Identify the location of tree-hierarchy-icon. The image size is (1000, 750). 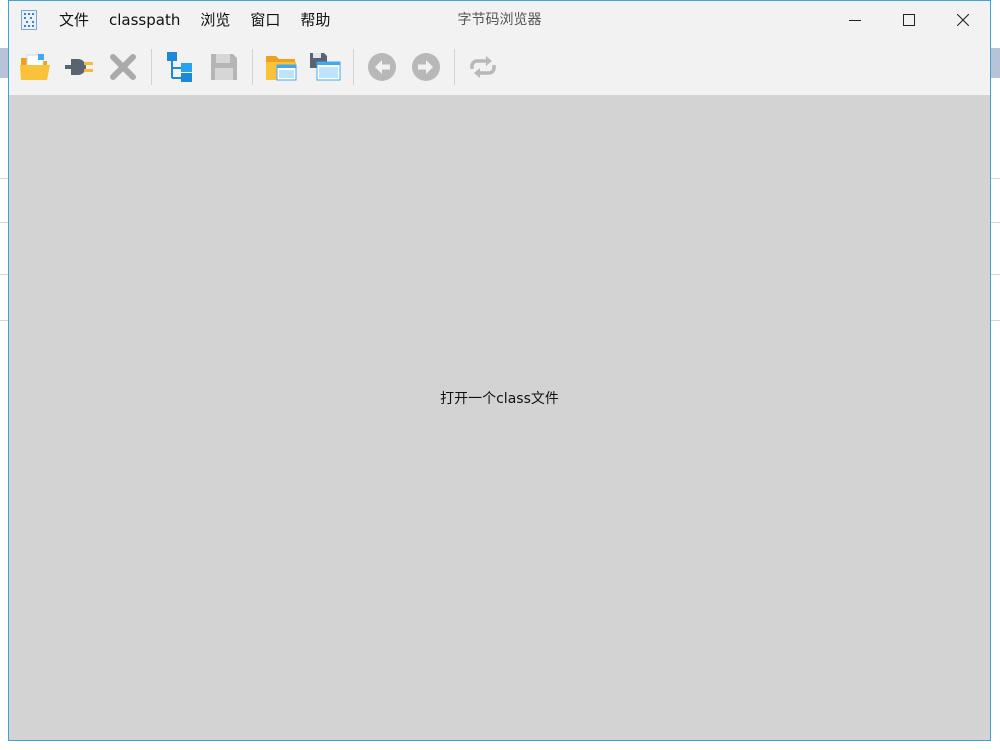
(179, 67).